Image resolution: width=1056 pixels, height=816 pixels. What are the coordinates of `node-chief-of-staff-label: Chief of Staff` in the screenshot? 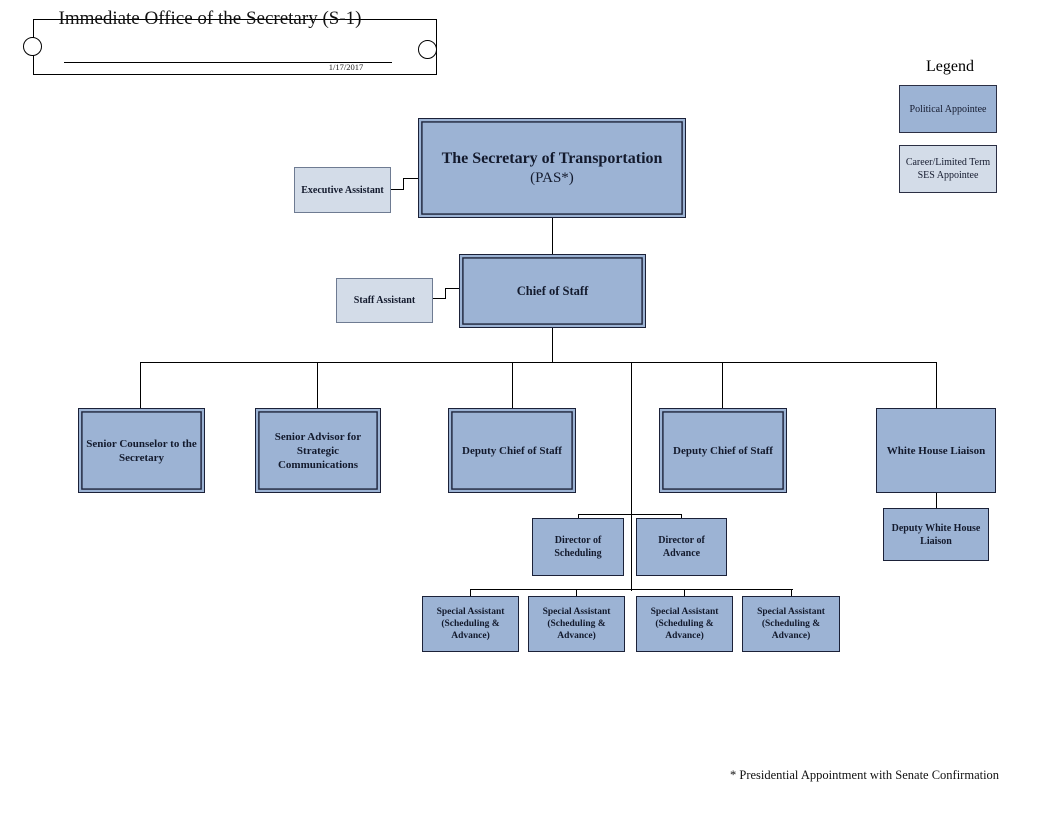 It's located at (552, 291).